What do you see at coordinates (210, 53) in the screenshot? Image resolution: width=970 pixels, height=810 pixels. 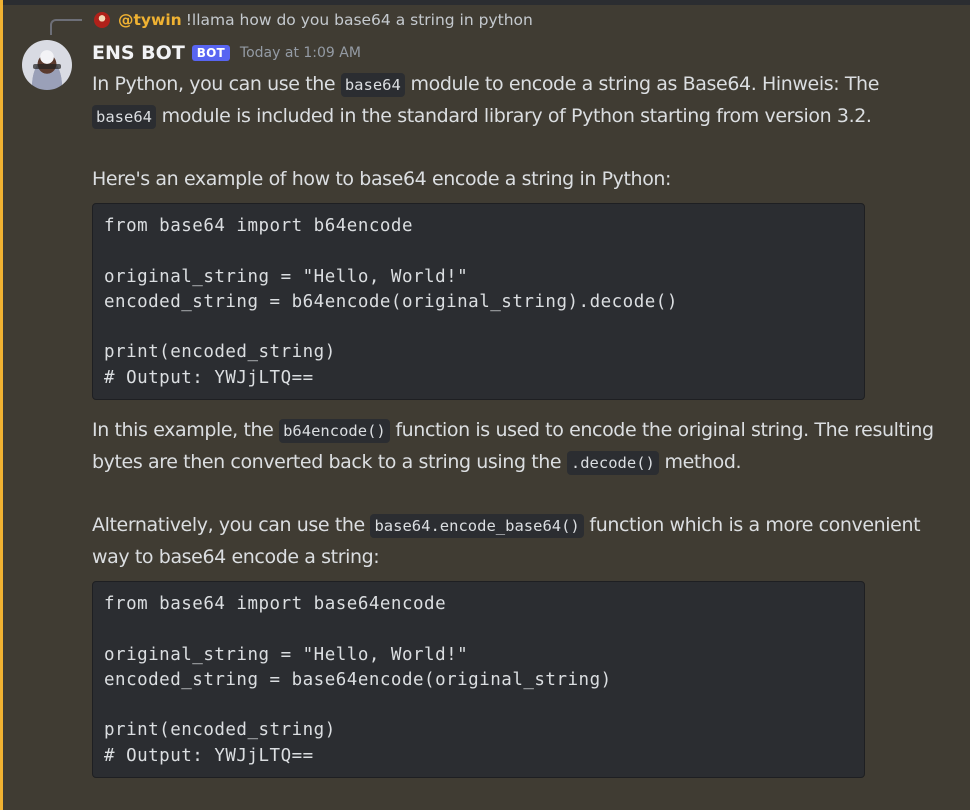 I see `bot-badge: BOT` at bounding box center [210, 53].